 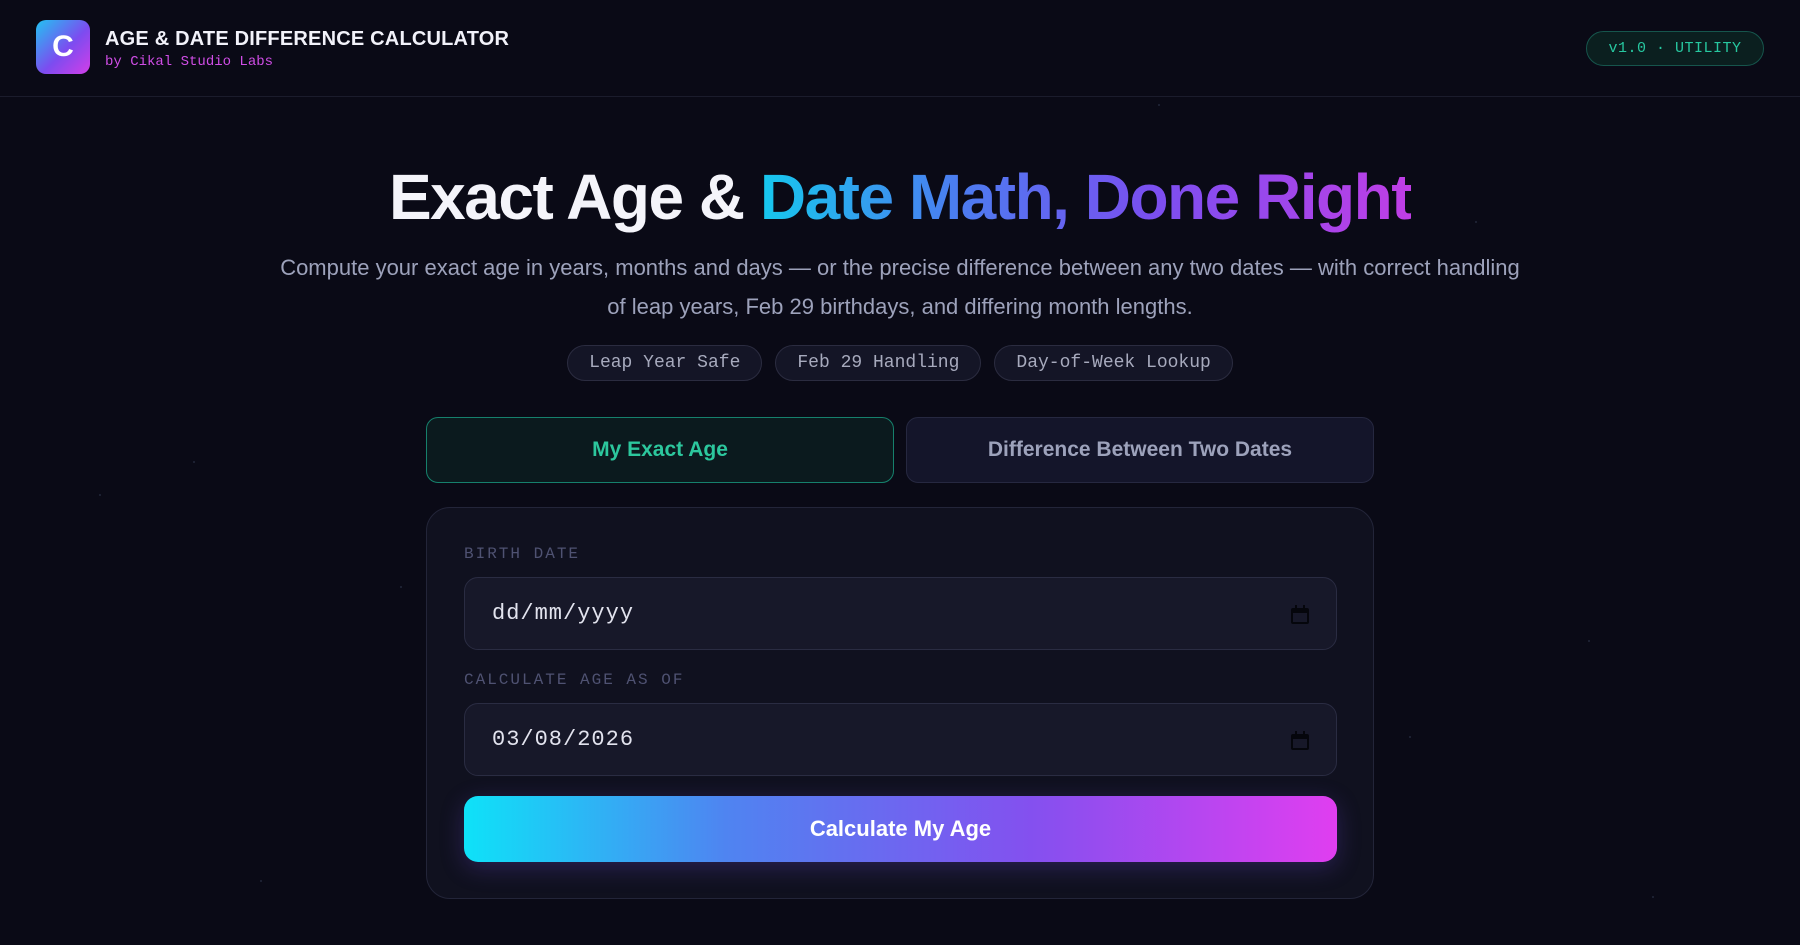 I want to click on calculate-age-button: Calculate My Age, so click(x=900, y=829).